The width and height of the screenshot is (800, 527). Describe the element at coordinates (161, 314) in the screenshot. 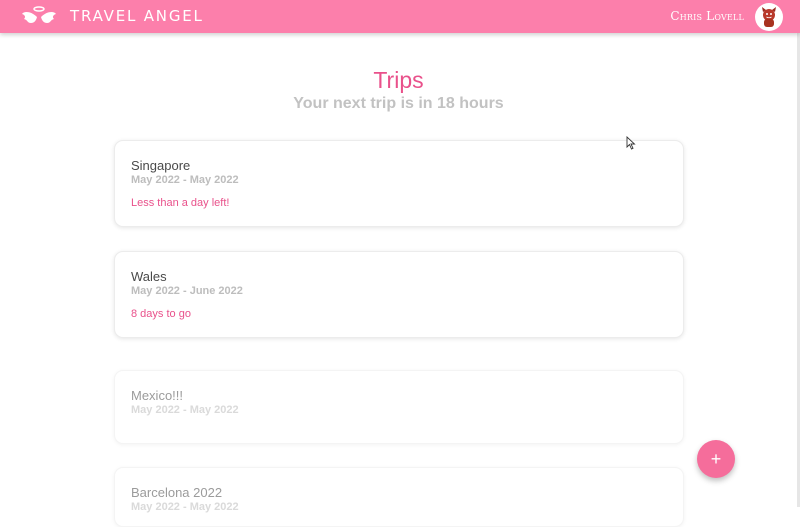

I see `trip-countdown: 8 days to go` at that location.